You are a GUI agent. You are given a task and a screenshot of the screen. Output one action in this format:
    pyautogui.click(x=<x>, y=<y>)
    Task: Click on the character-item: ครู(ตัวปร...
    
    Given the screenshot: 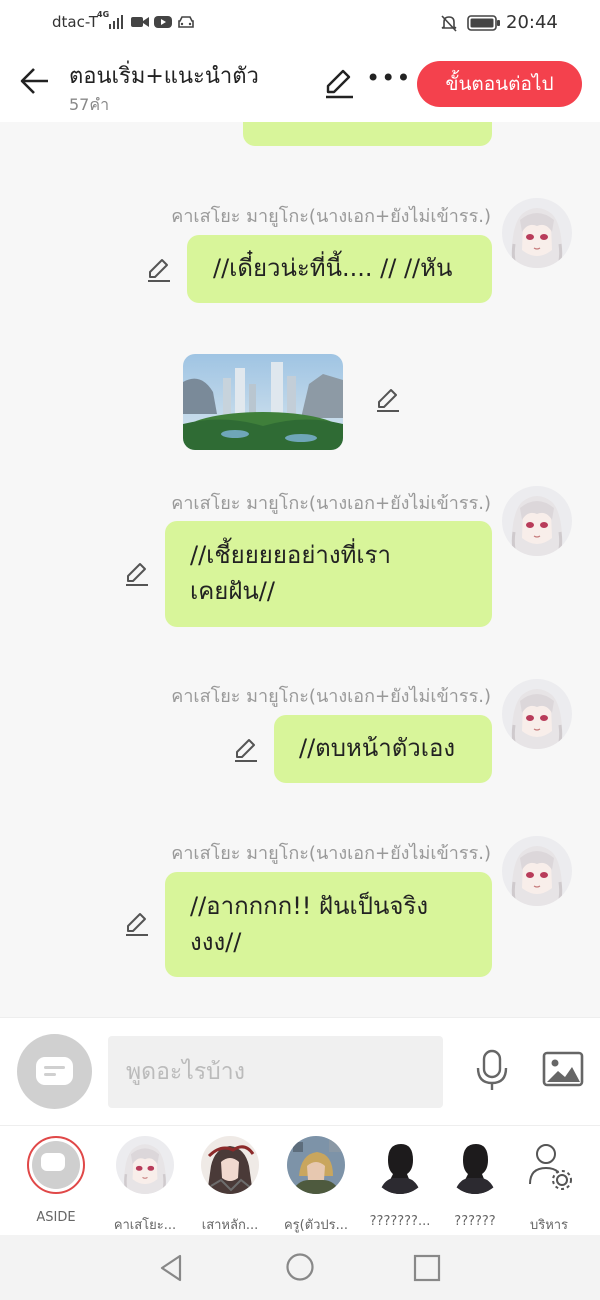 What is the action you would take?
    pyautogui.click(x=316, y=1185)
    